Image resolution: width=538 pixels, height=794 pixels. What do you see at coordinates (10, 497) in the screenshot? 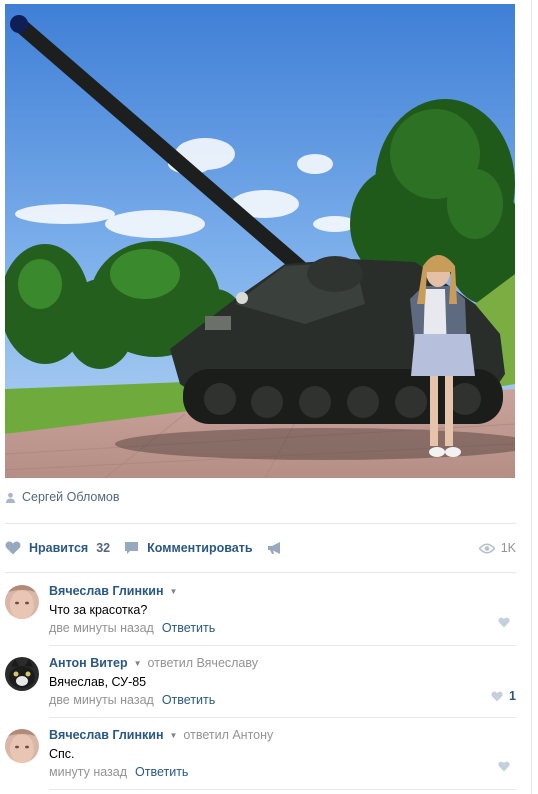
I see `user-icon` at bounding box center [10, 497].